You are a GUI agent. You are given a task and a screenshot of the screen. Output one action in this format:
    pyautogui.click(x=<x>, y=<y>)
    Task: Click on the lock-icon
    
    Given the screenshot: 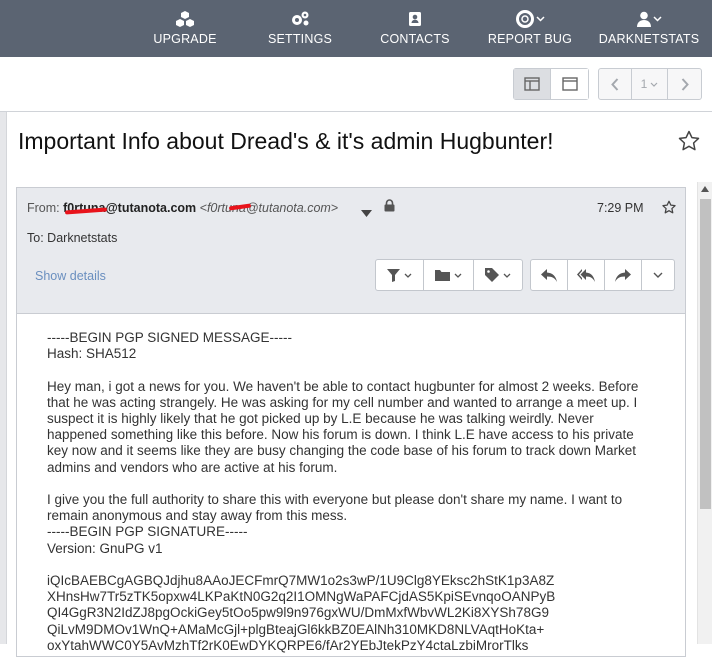 What is the action you would take?
    pyautogui.click(x=389, y=208)
    